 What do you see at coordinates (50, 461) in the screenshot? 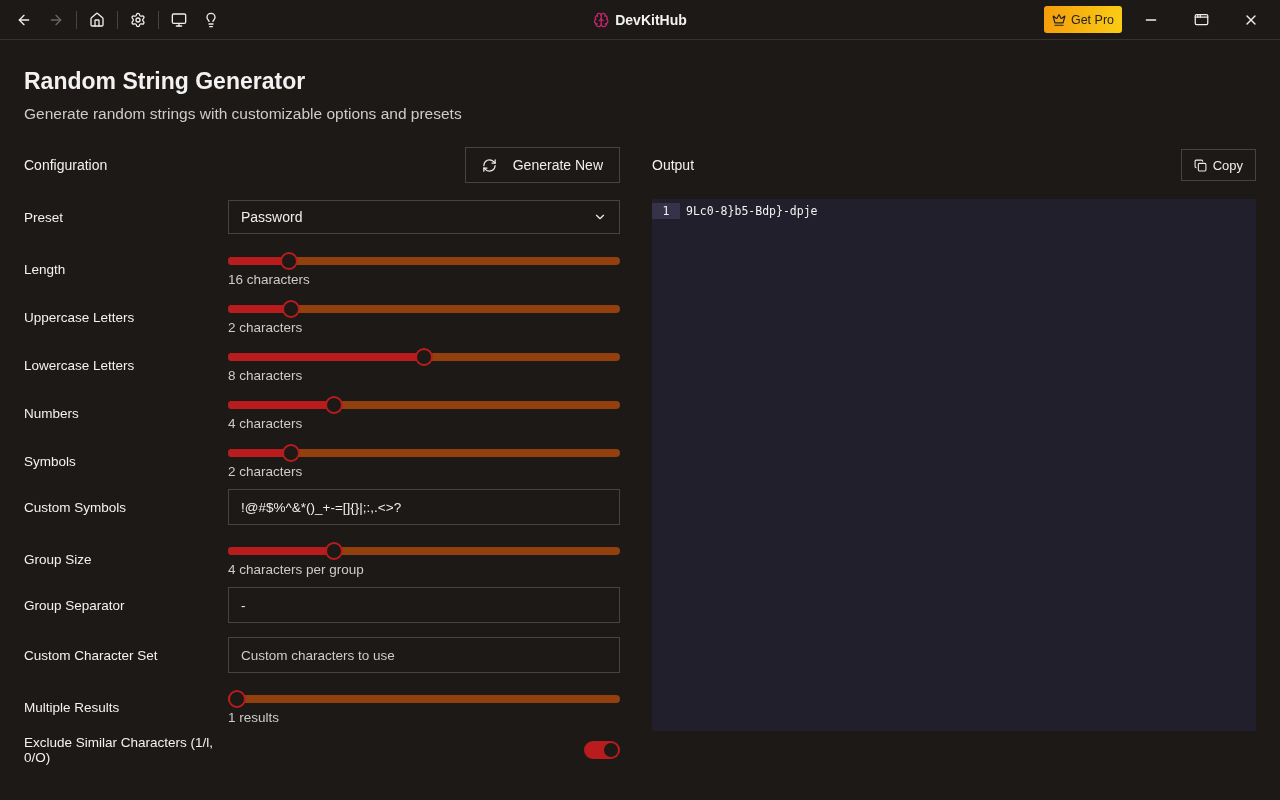
I see `field-label: Symbols` at bounding box center [50, 461].